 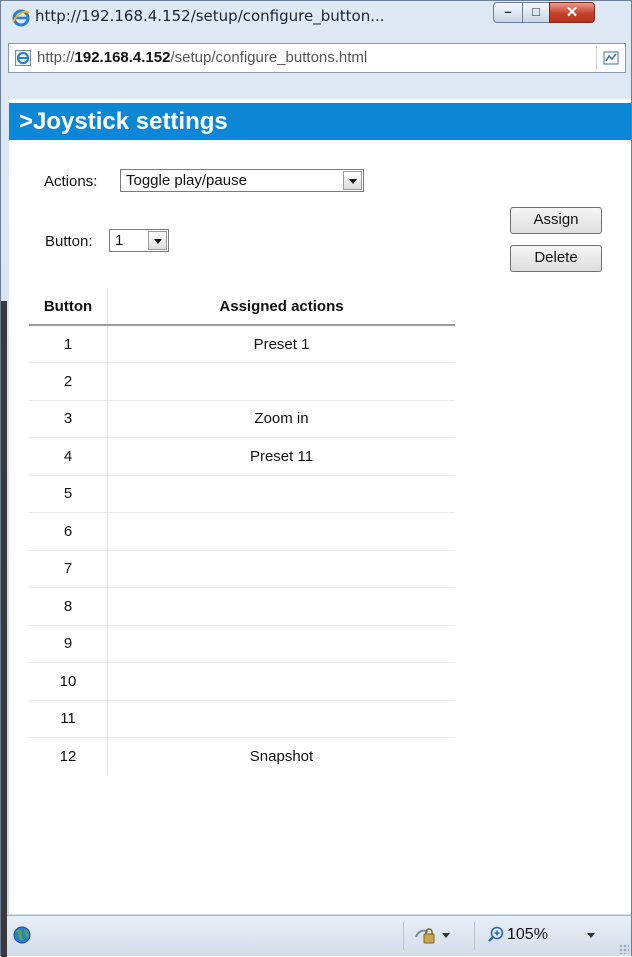 I want to click on button-number-cell: 9, so click(x=68, y=644).